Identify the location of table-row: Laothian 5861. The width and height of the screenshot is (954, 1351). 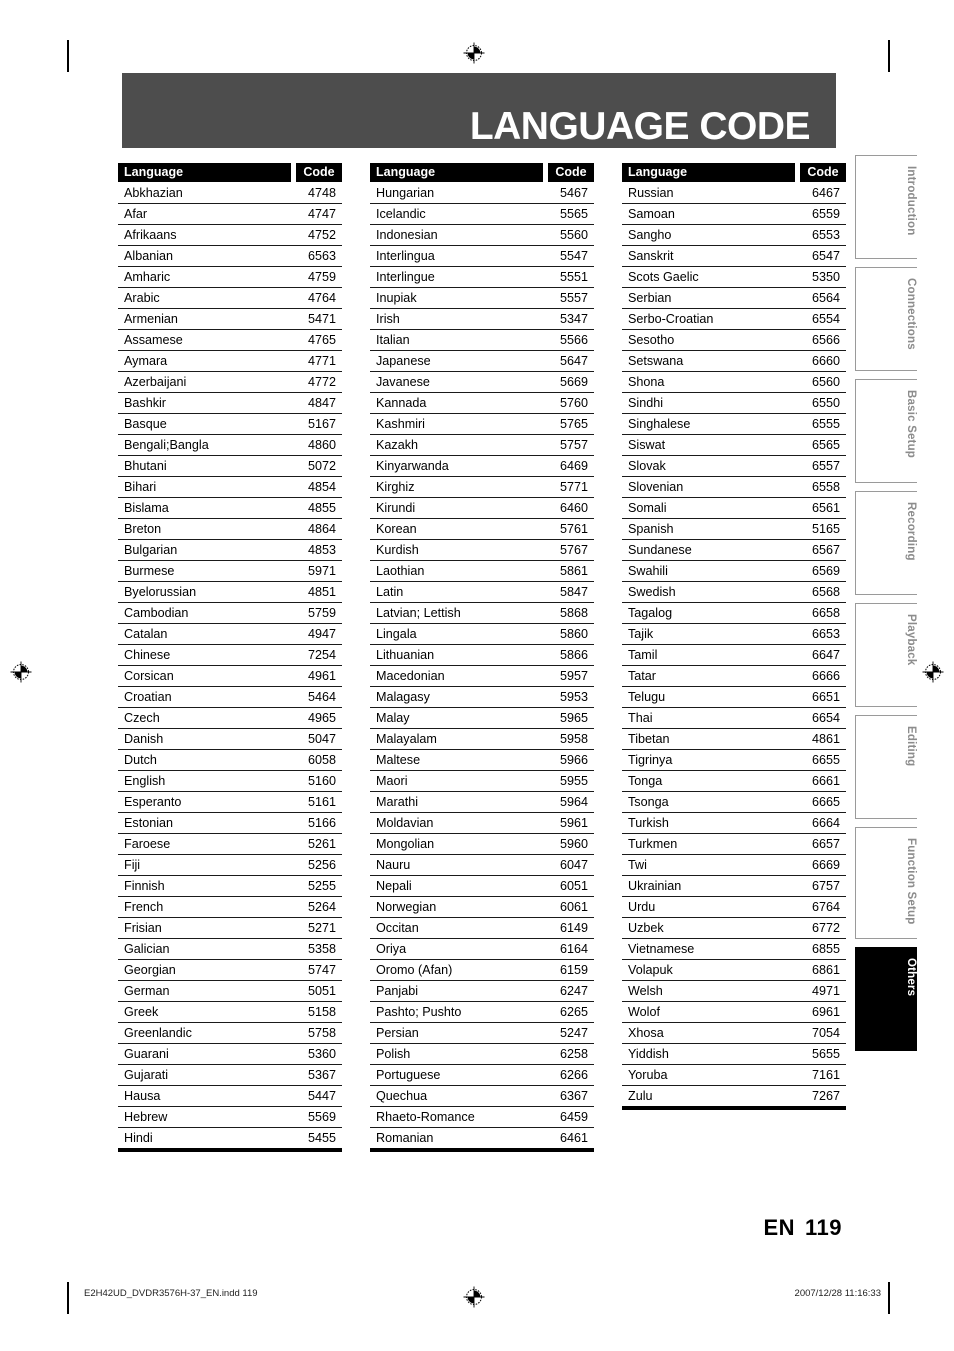
(482, 571).